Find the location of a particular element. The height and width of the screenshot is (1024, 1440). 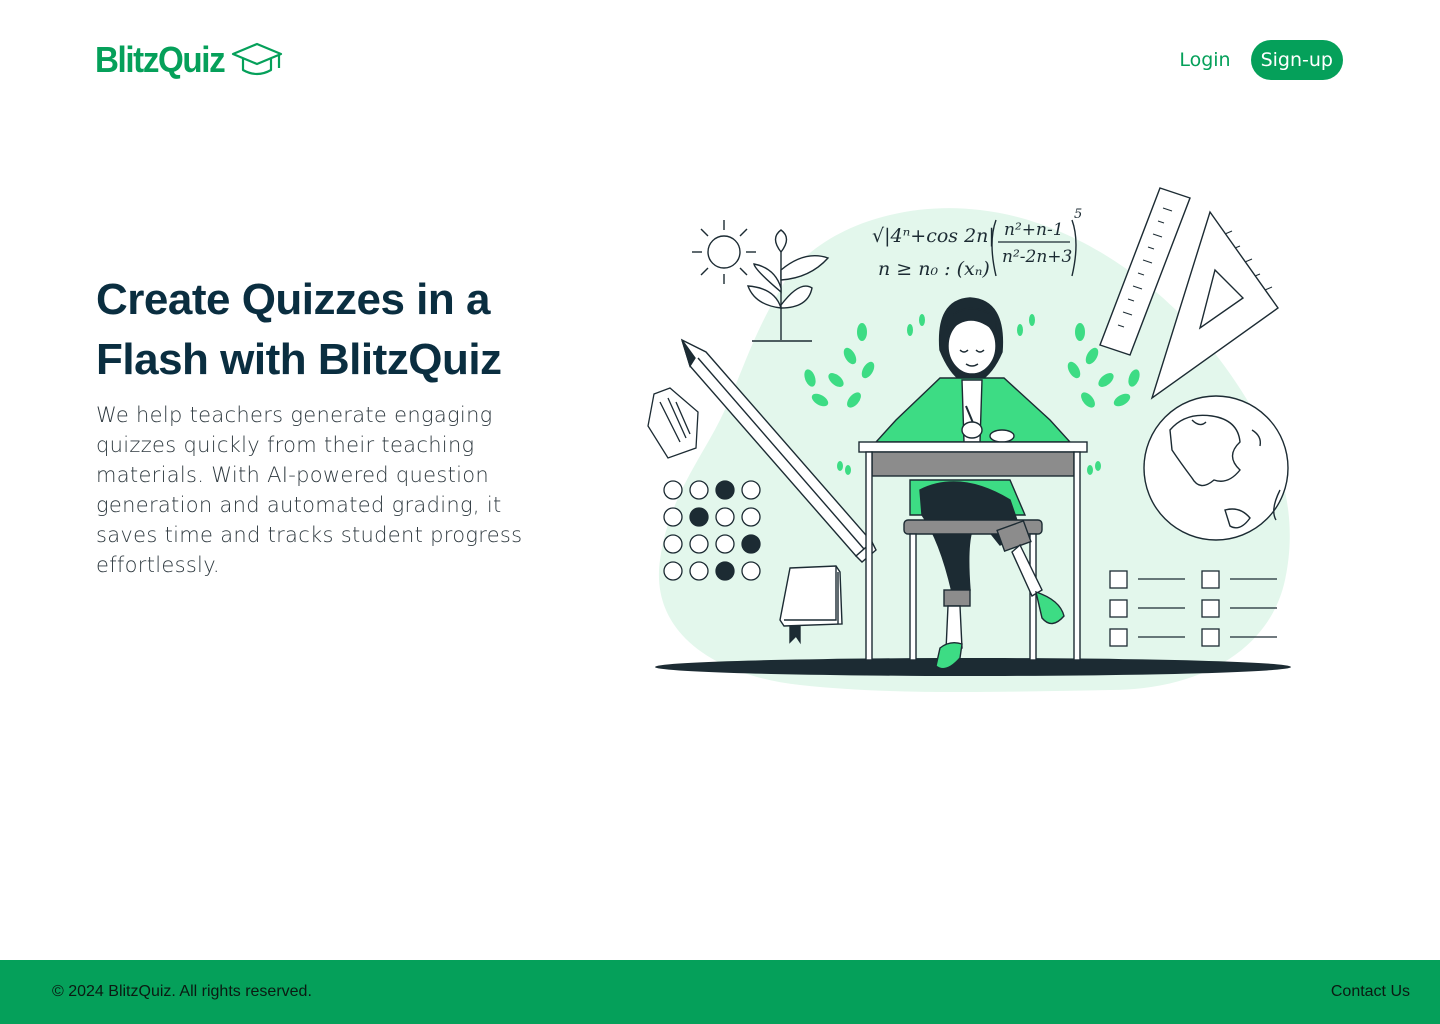

signup-button: Sign-up is located at coordinates (1296, 60).